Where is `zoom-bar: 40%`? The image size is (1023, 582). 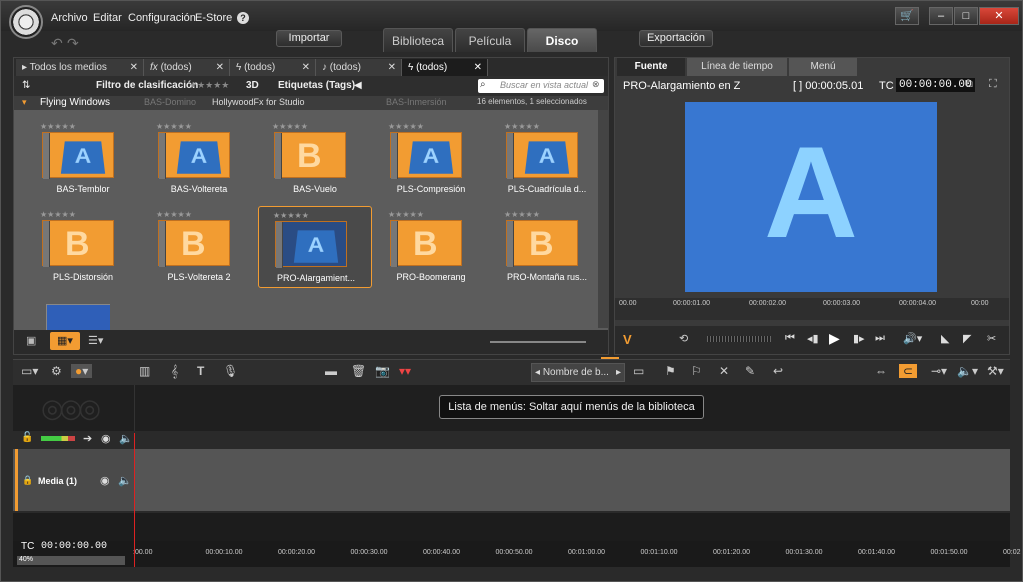
zoom-bar: 40% is located at coordinates (71, 560).